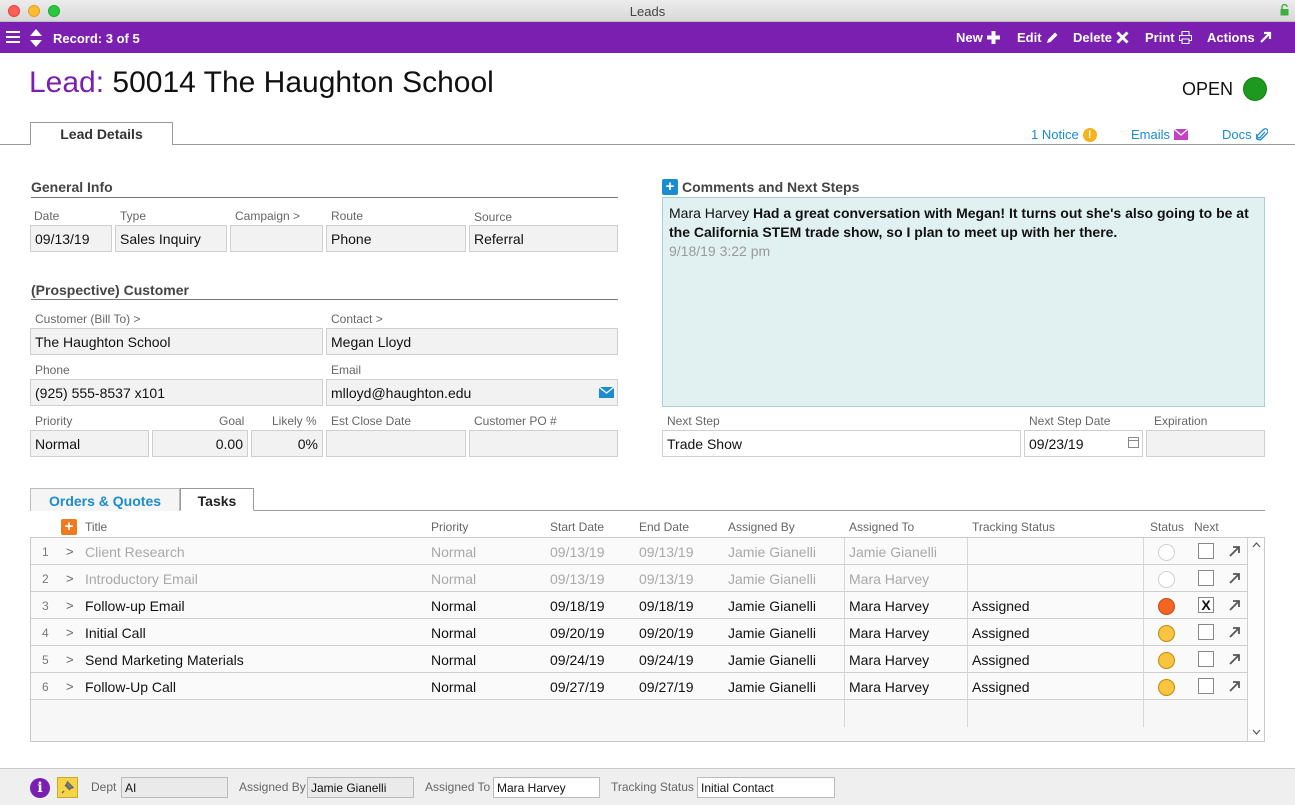 Image resolution: width=1295 pixels, height=805 pixels. I want to click on priority-field: Normal, so click(89, 443).